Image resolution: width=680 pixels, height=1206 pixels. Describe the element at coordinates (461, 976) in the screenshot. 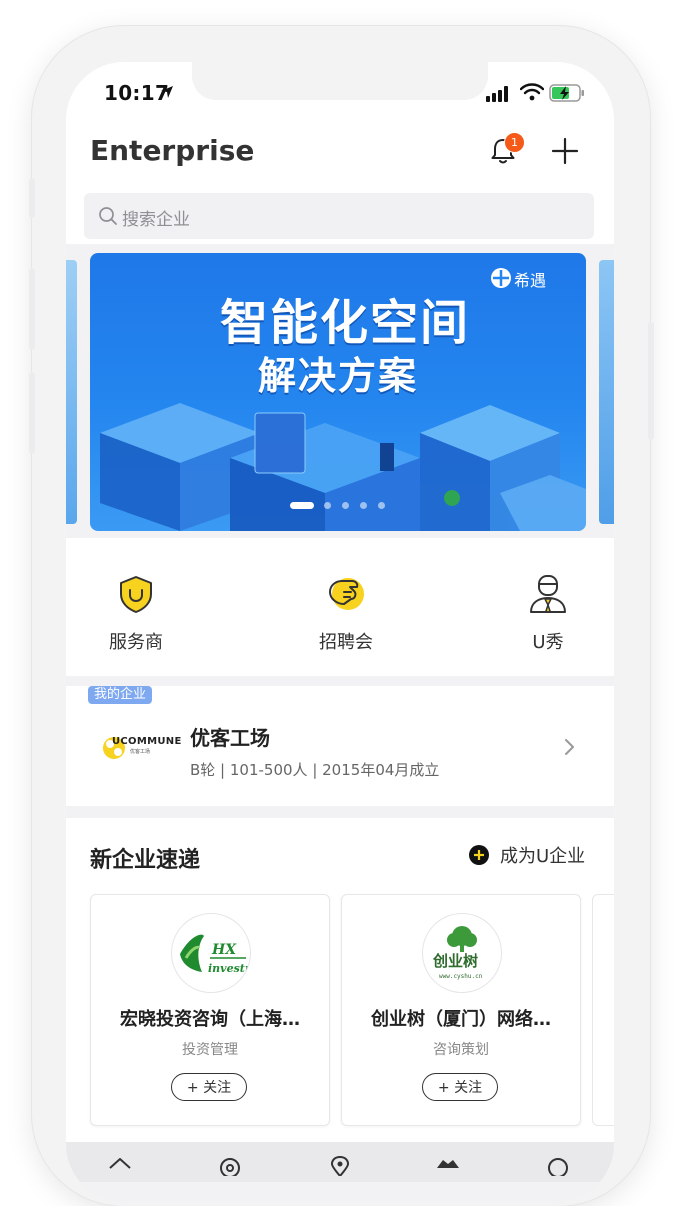

I see `tree-logo-url: www.cyshu.cn` at that location.